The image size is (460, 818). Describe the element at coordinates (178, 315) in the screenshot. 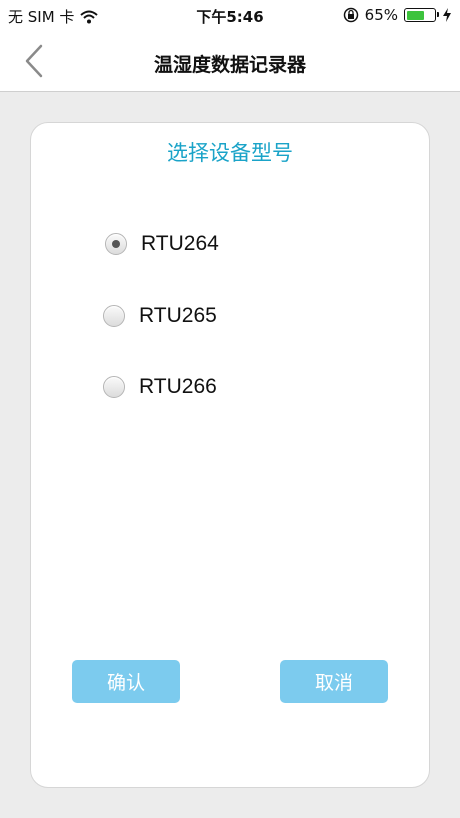

I see `option-label: RTU265` at that location.